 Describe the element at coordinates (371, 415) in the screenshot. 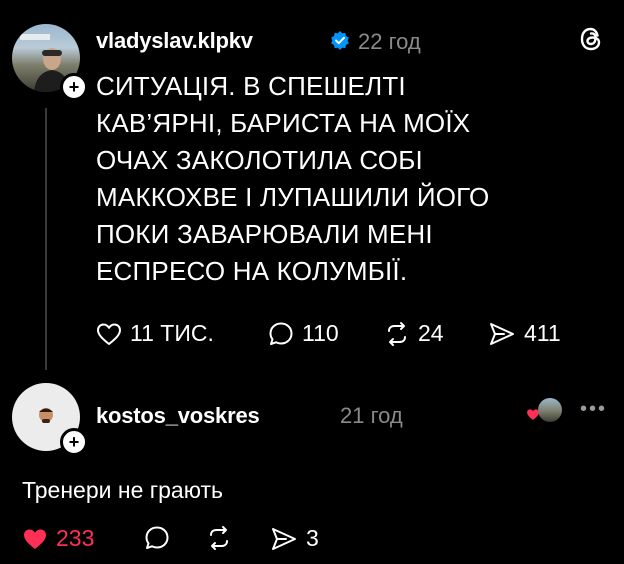

I see `reply-time: 21 год` at that location.